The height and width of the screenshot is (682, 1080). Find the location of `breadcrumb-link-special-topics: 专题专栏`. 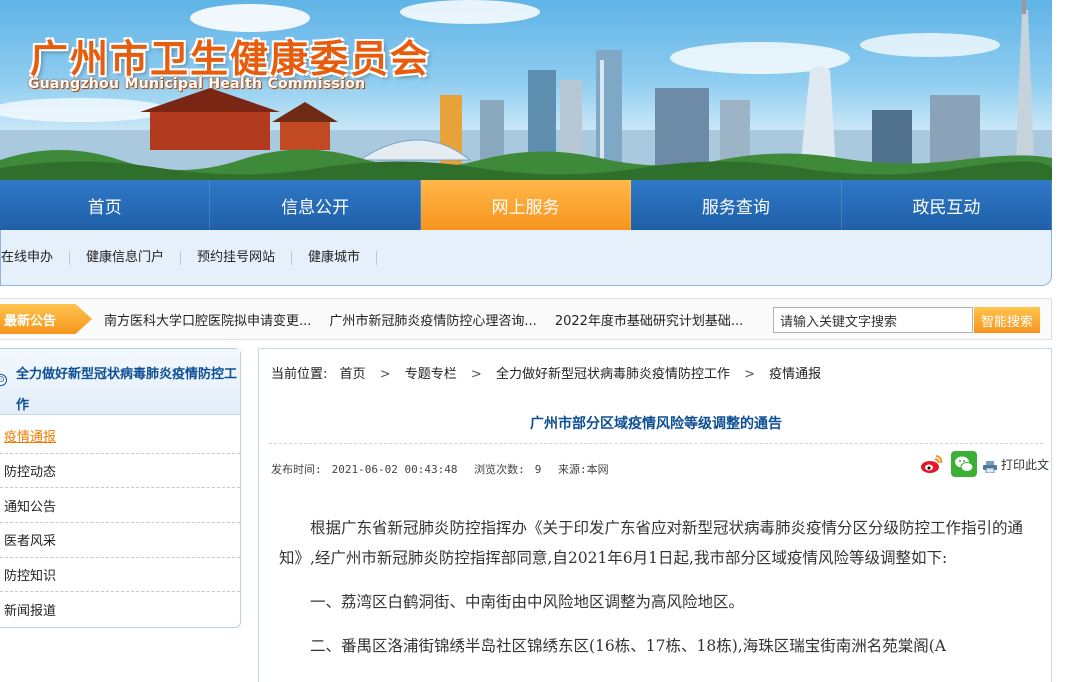

breadcrumb-link-special-topics: 专题专栏 is located at coordinates (431, 374).